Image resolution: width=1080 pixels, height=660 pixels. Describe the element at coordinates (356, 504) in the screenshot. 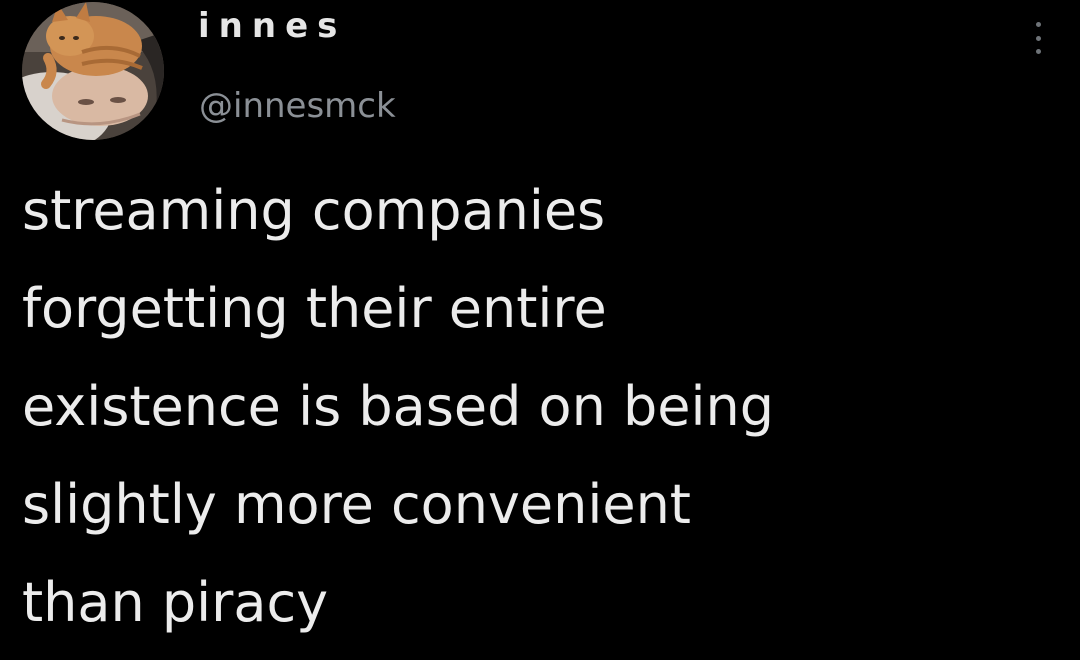

I see `tweet-text-line: slightly more convenient` at that location.